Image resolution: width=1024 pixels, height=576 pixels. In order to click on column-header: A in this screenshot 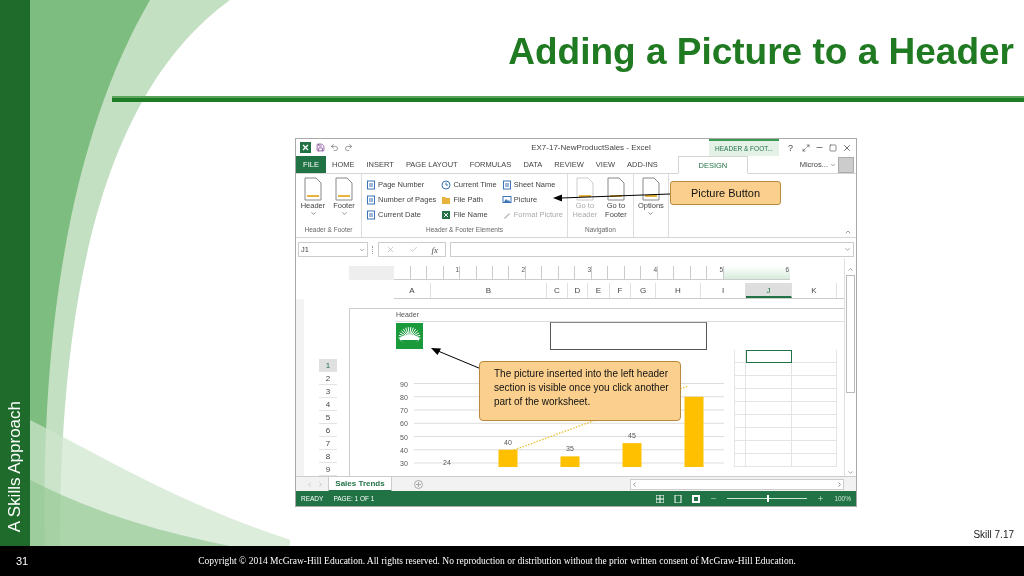, I will do `click(412, 290)`.